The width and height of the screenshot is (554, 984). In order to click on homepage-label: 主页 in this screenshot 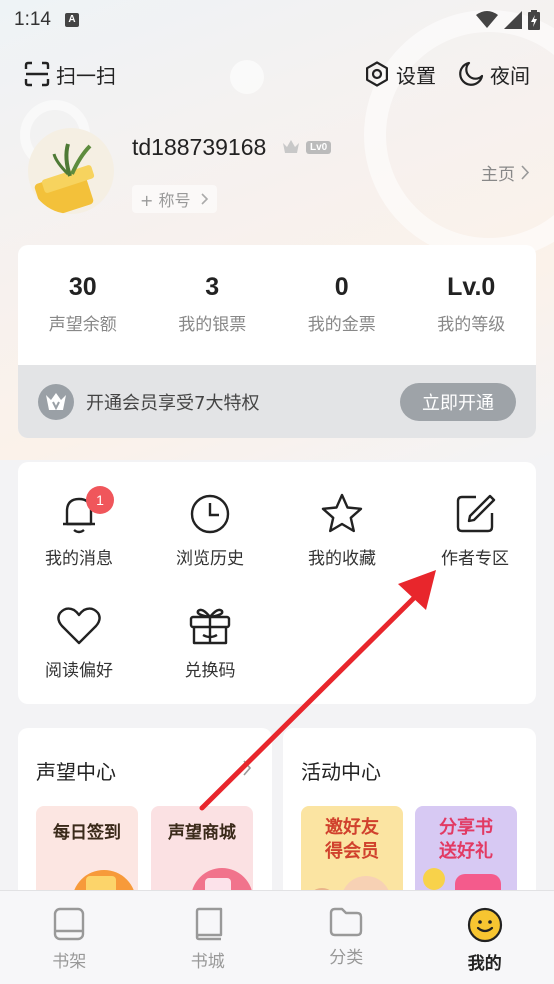, I will do `click(498, 175)`.